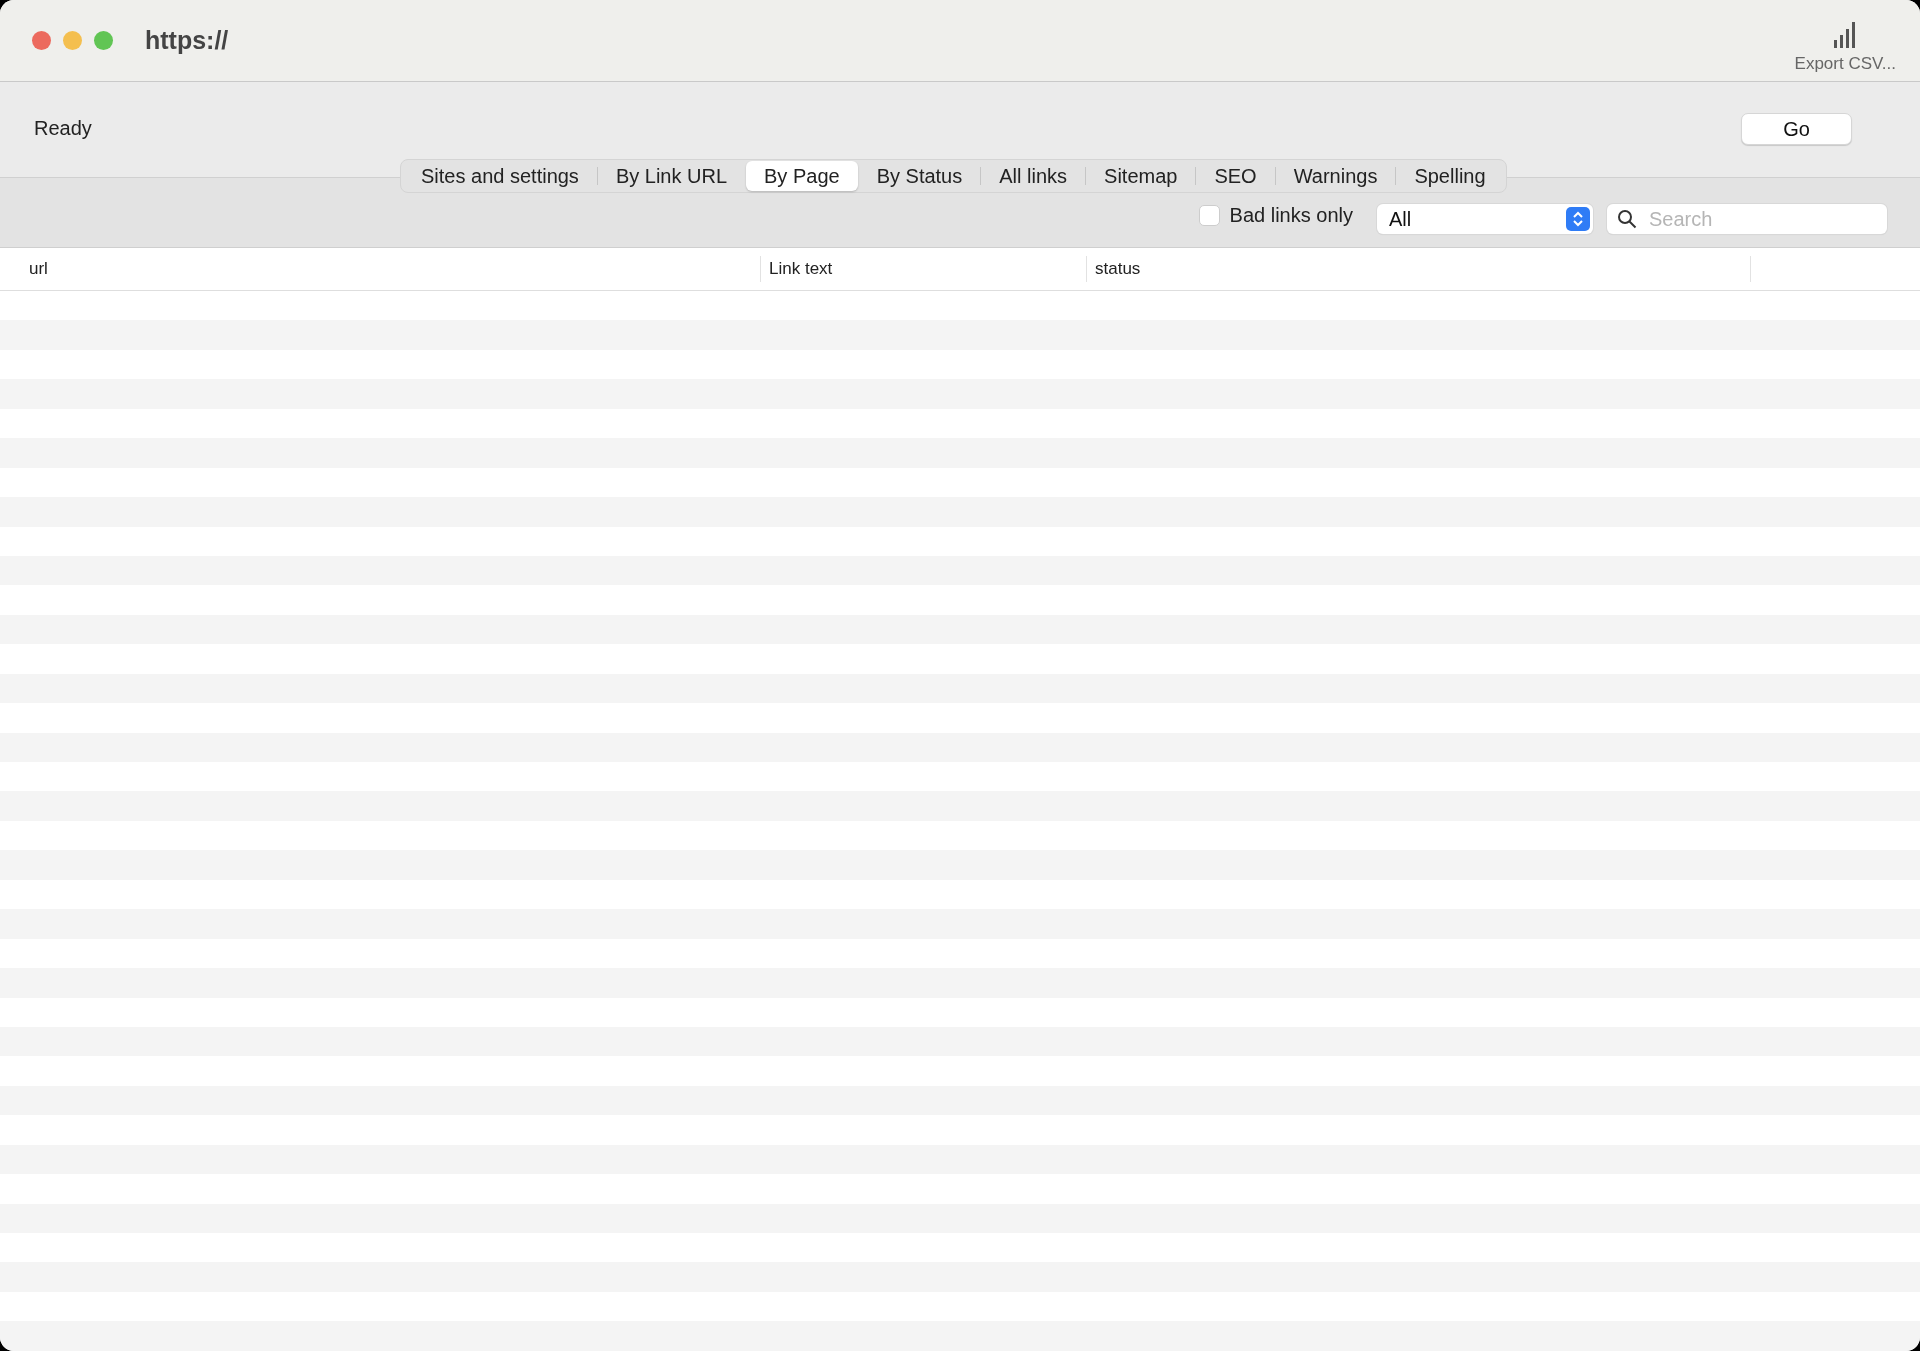  What do you see at coordinates (1335, 176) in the screenshot?
I see `tab: Warnings` at bounding box center [1335, 176].